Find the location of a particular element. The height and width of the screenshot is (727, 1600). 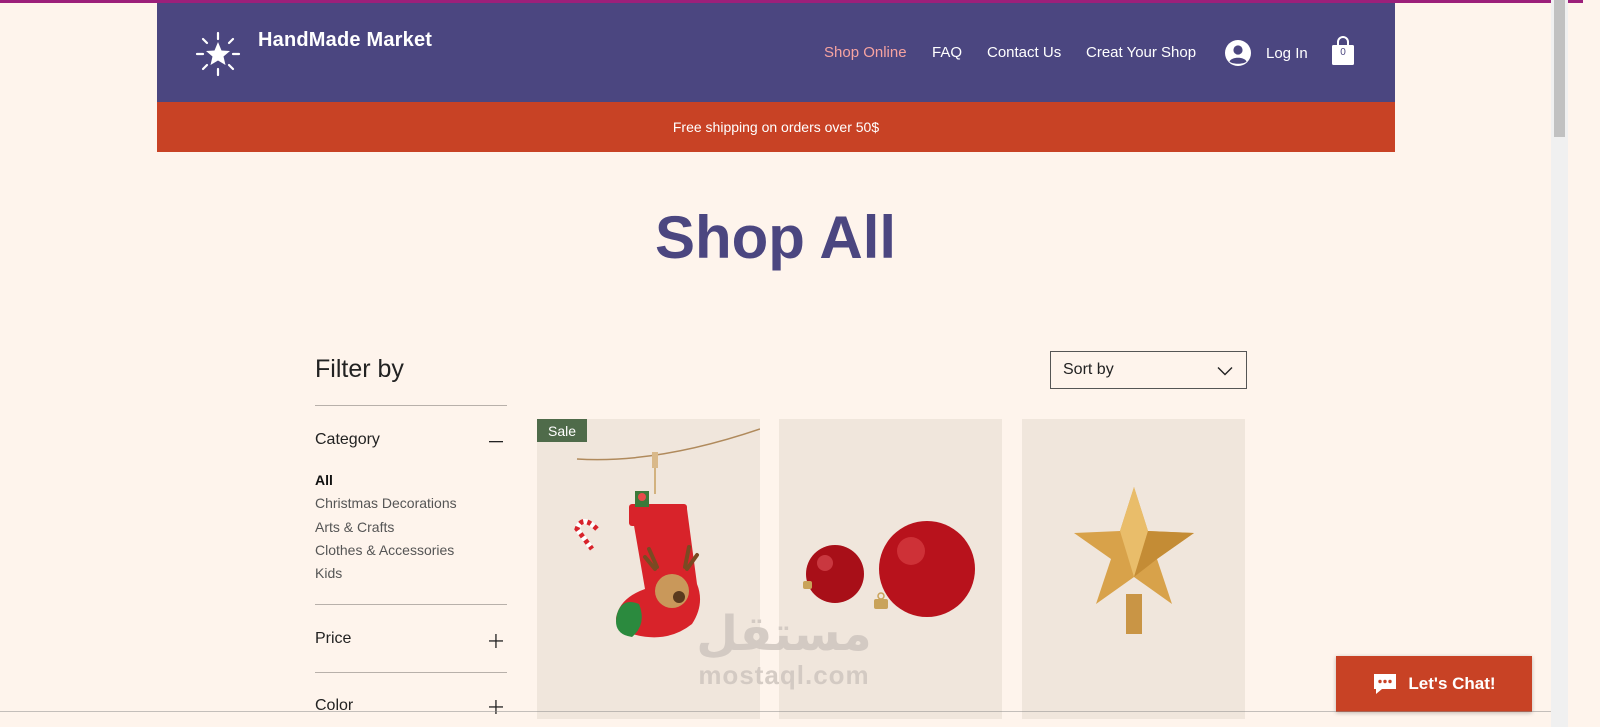

cart-button: 0 is located at coordinates (1343, 51).